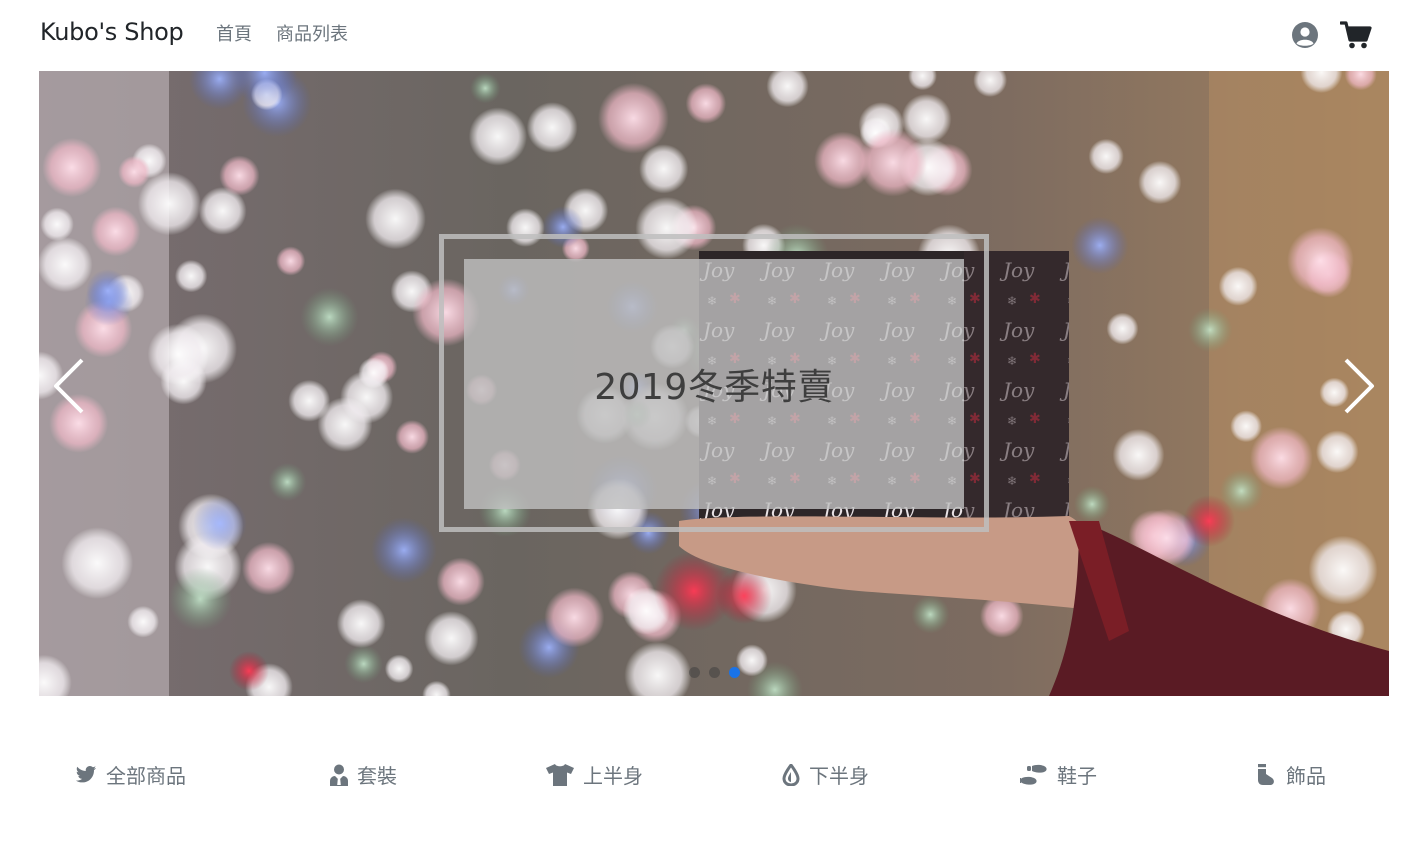  I want to click on chevron-left-icon, so click(69, 386).